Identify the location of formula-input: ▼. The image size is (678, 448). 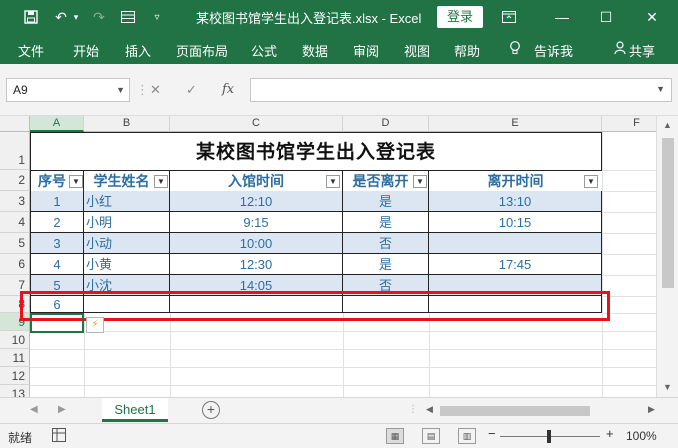
(461, 90).